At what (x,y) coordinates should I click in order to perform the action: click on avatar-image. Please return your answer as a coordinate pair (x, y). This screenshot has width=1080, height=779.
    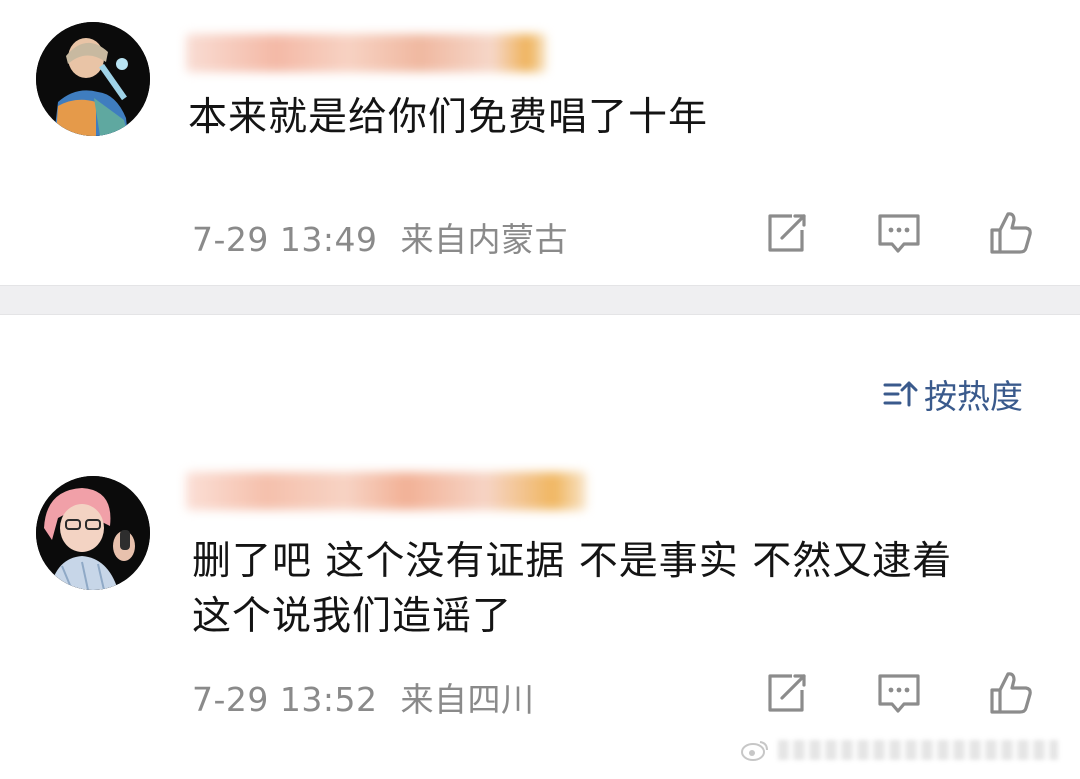
    Looking at the image, I should click on (93, 533).